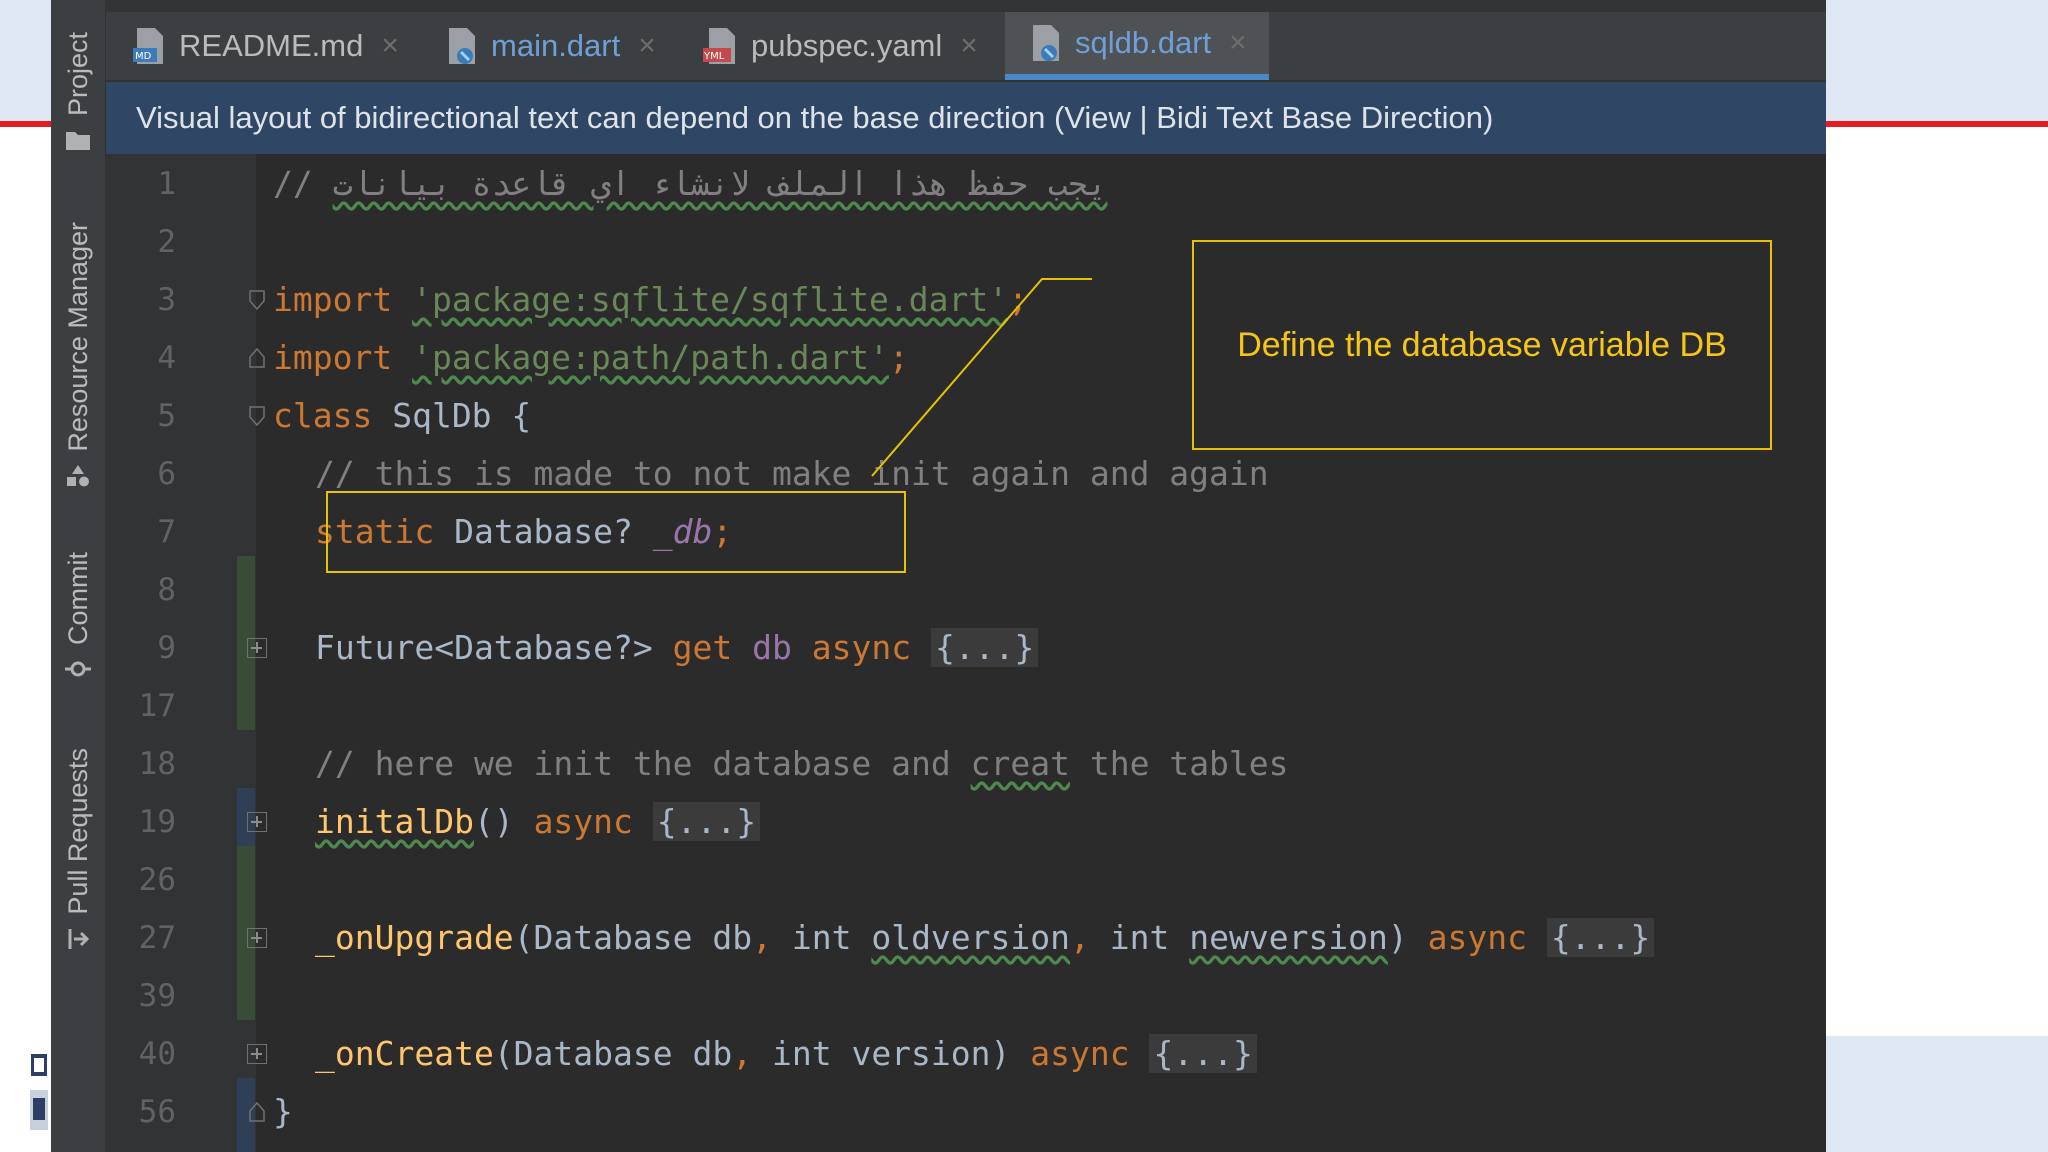 The image size is (2048, 1152). What do you see at coordinates (414, 937) in the screenshot?
I see `method-name: _onUpgrade` at bounding box center [414, 937].